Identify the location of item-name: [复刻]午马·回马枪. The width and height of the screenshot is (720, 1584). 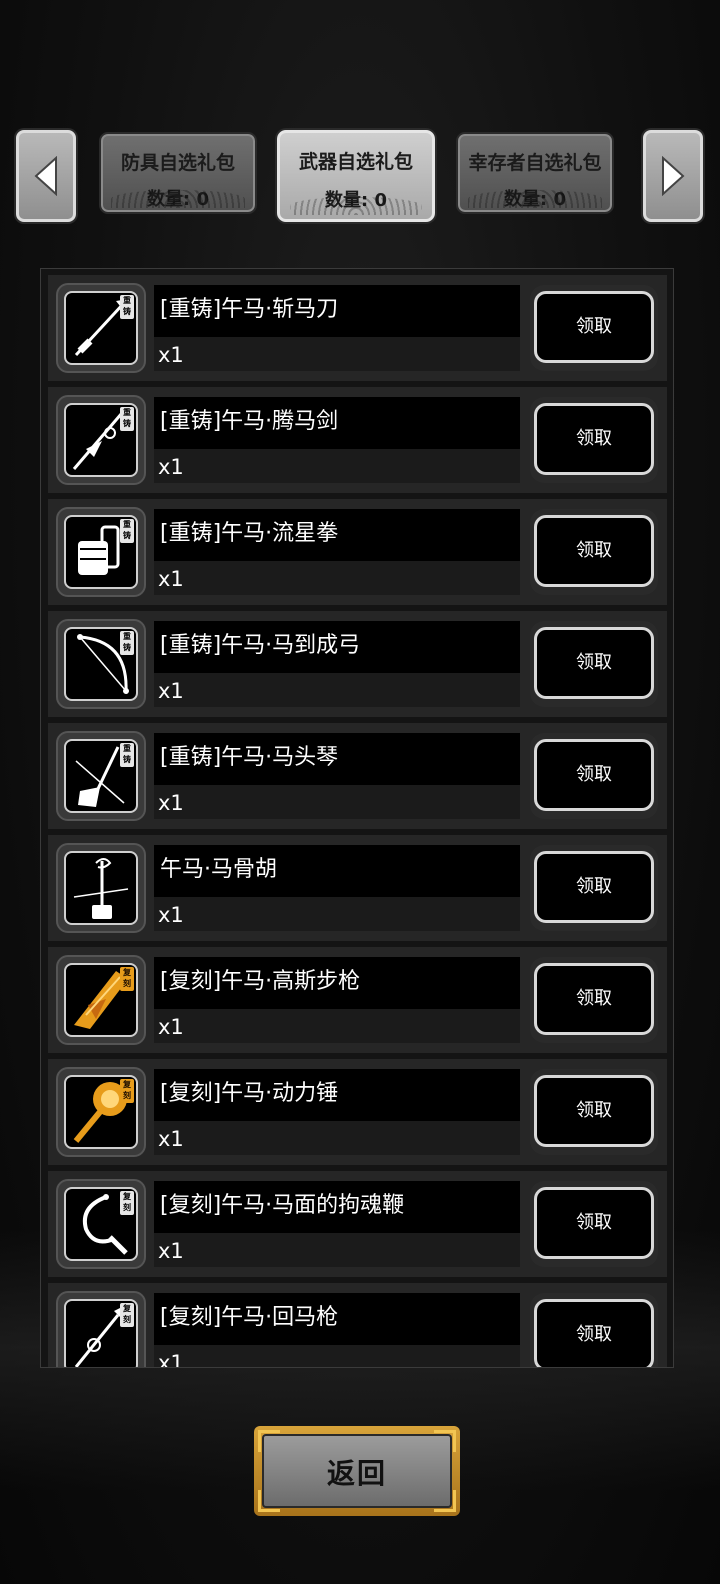
(337, 1319).